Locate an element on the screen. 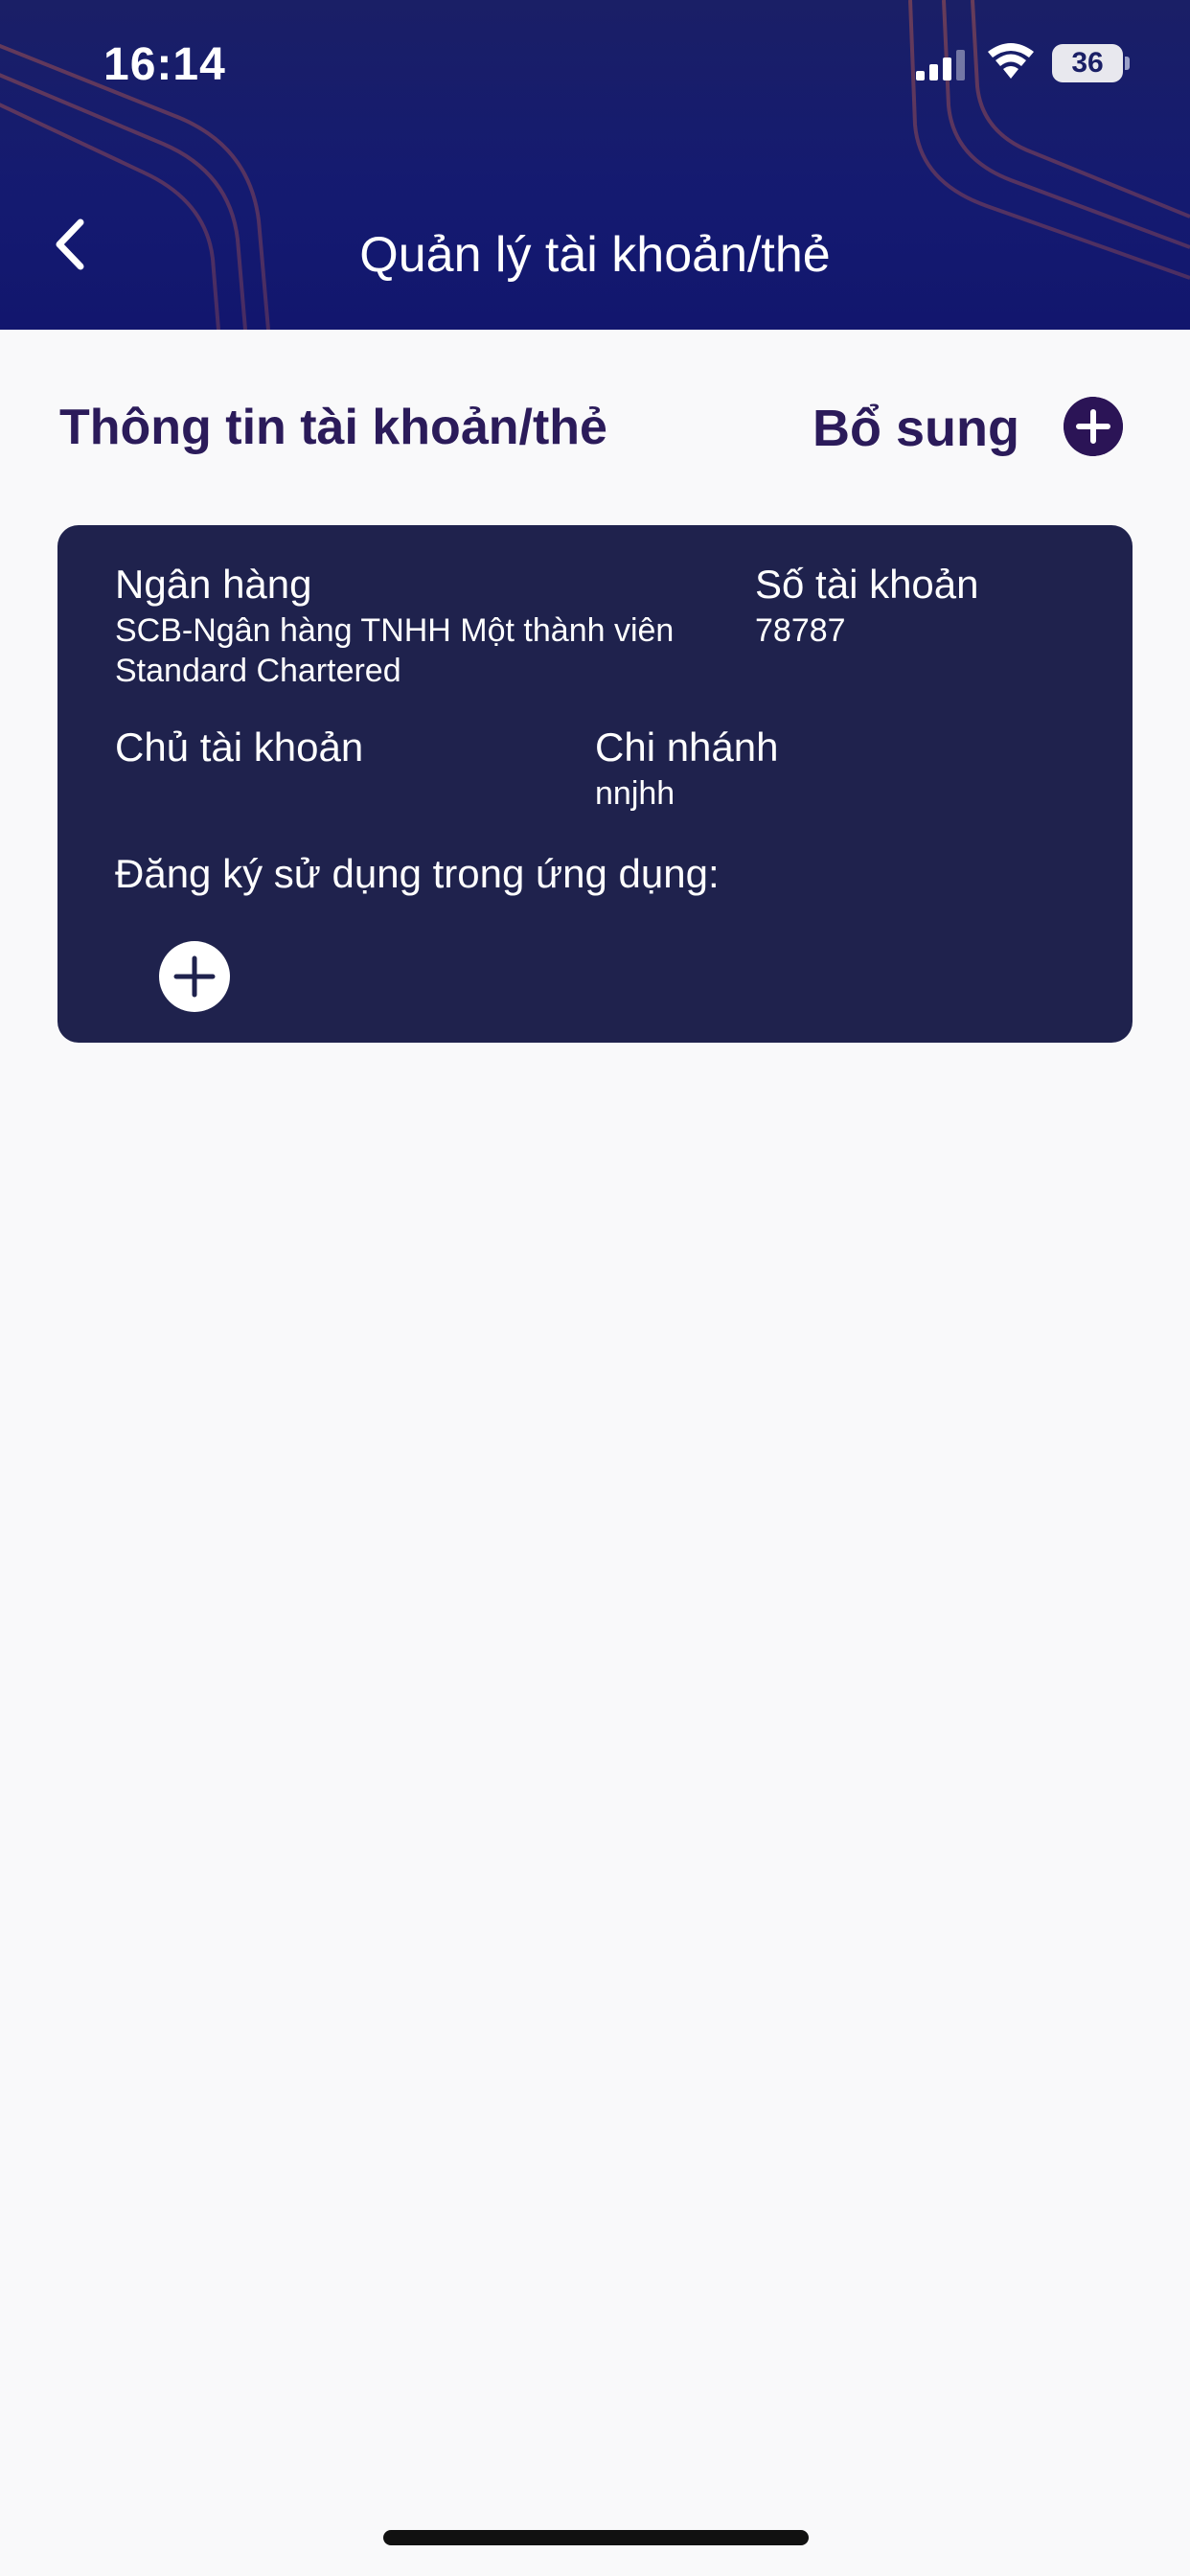 The width and height of the screenshot is (1190, 2576). branch-value: nnjhh is located at coordinates (635, 793).